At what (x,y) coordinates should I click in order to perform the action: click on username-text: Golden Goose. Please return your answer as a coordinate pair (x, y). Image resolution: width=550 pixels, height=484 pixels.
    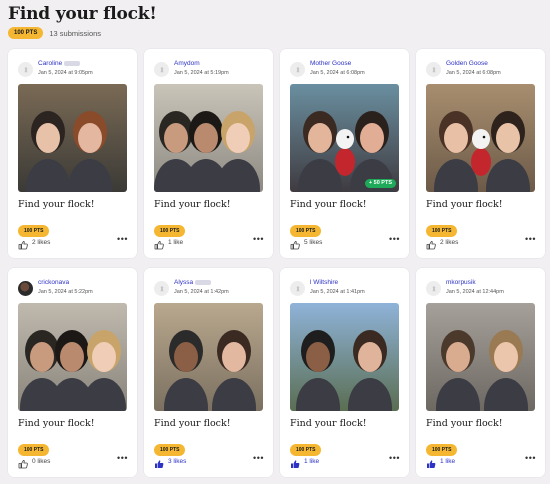
    Looking at the image, I should click on (467, 63).